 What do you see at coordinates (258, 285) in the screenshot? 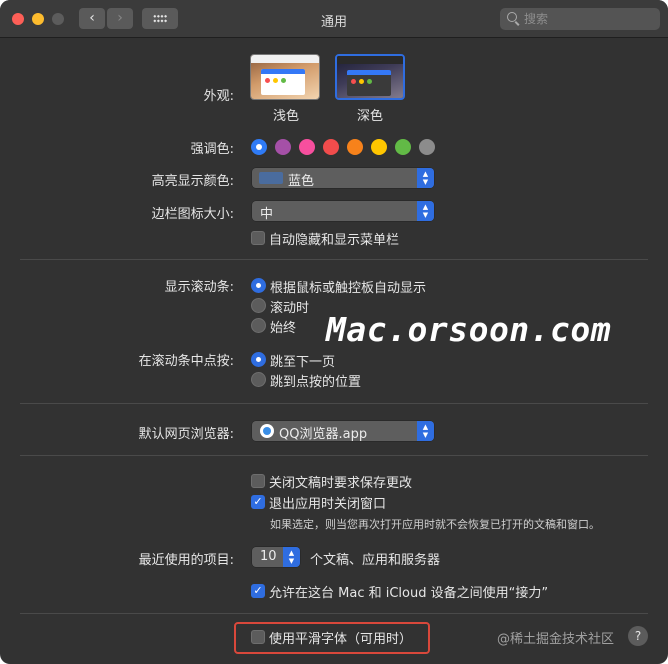
I see `scroll-bars-auto-radio` at bounding box center [258, 285].